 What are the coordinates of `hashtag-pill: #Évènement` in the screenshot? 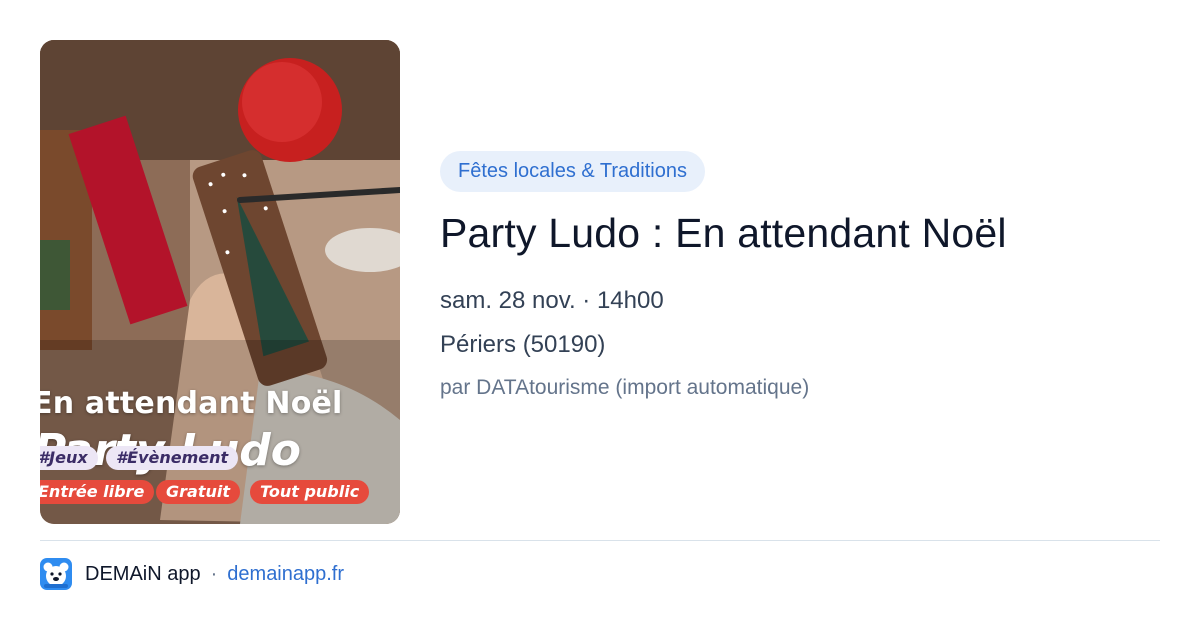 It's located at (172, 458).